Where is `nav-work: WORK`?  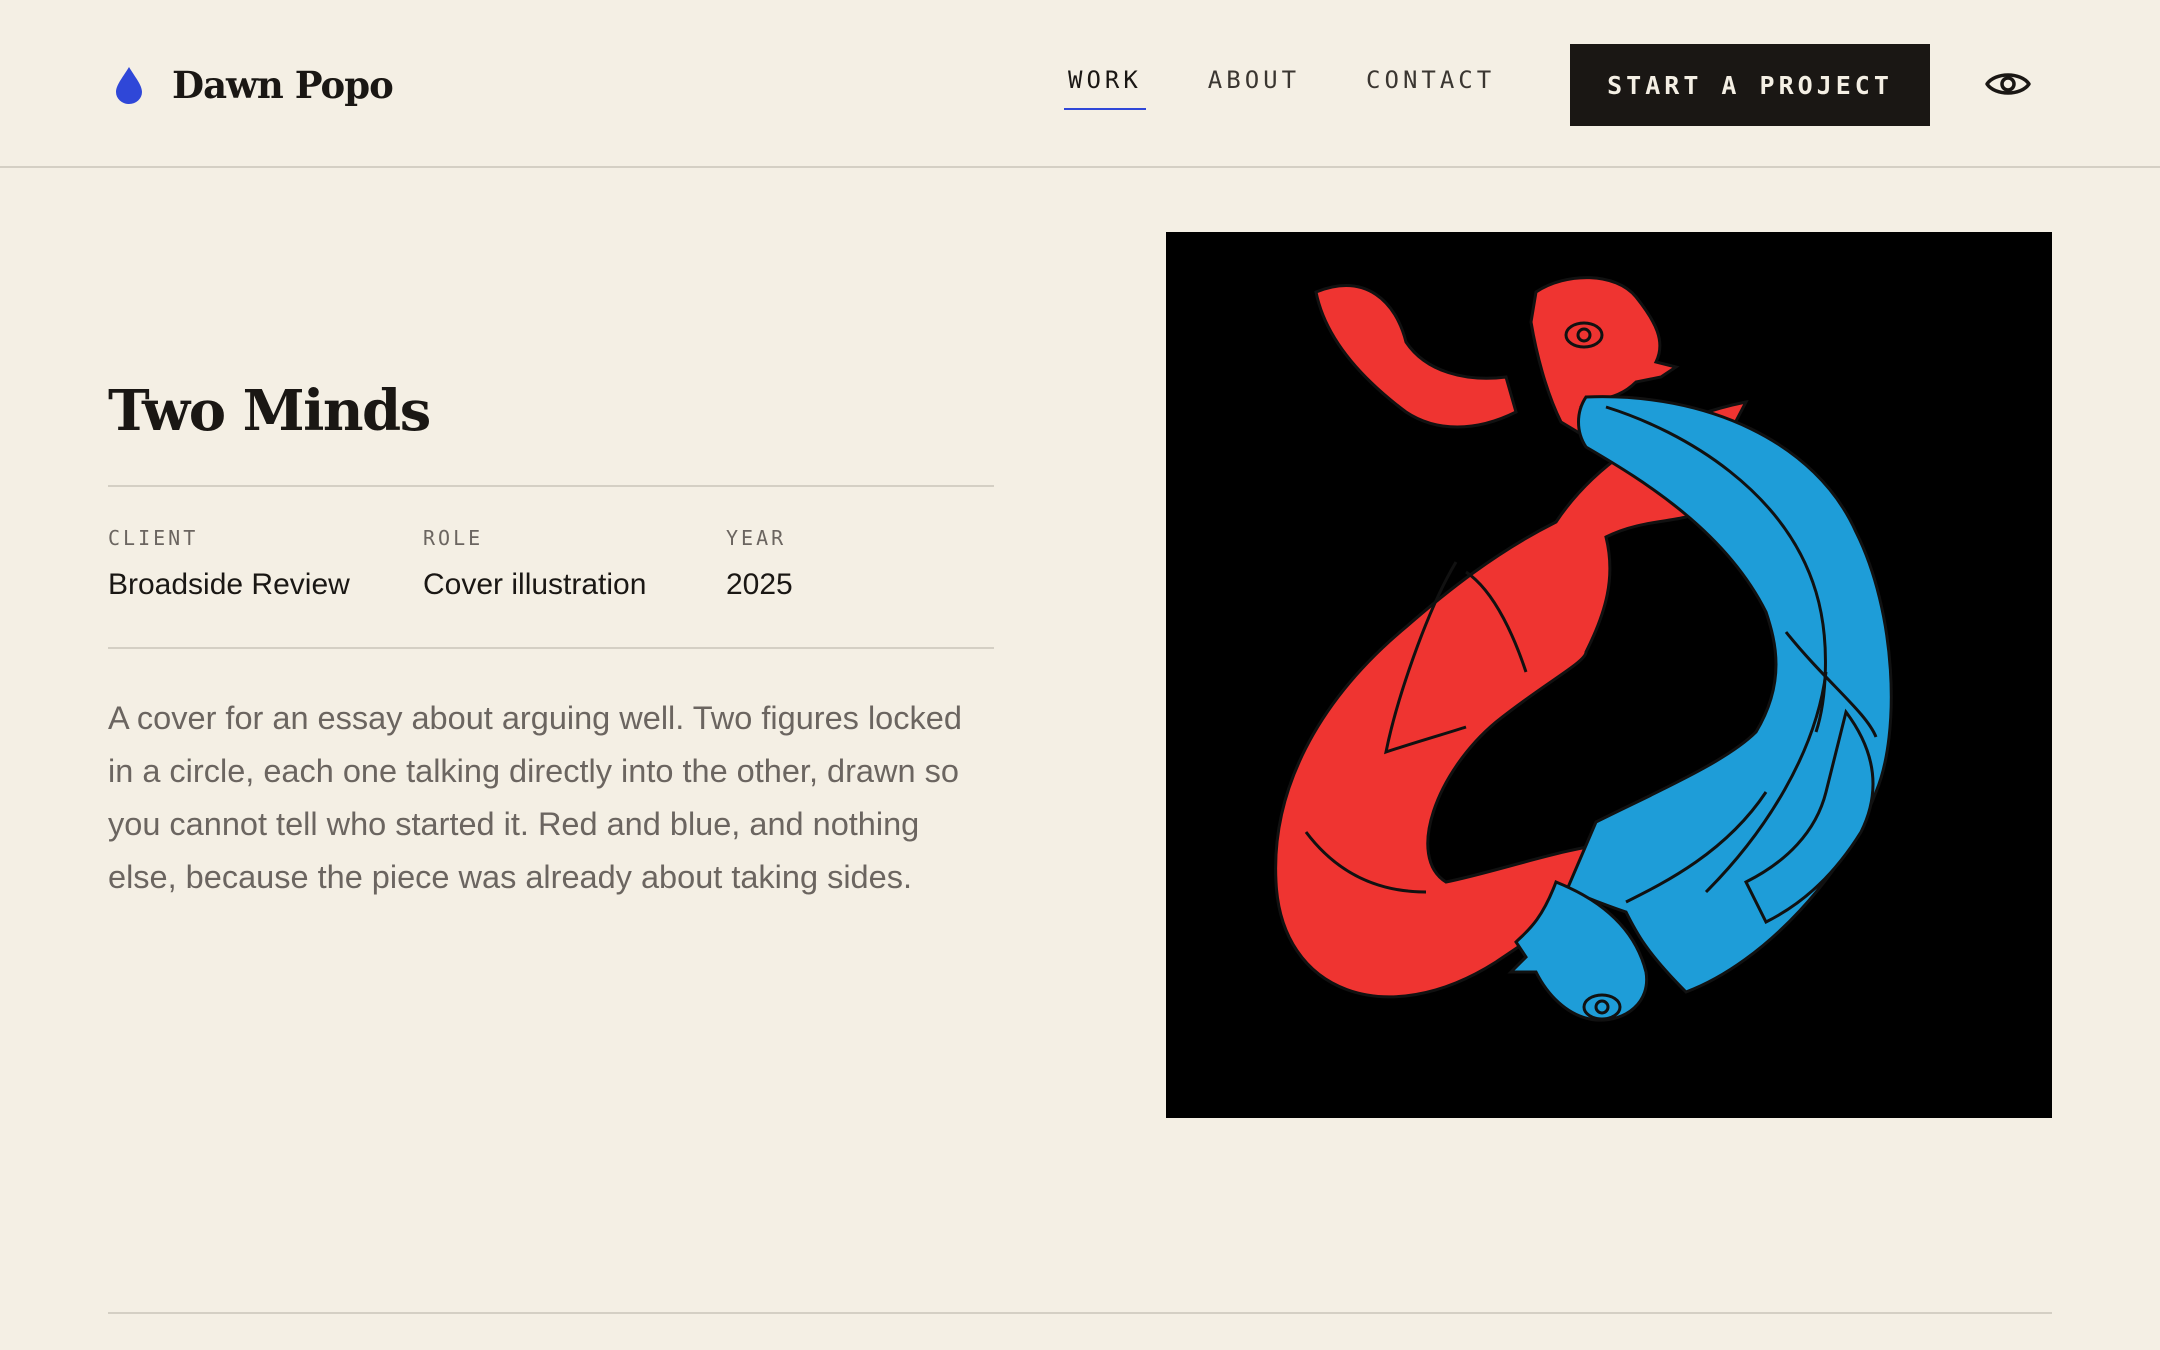
nav-work: WORK is located at coordinates (1105, 88).